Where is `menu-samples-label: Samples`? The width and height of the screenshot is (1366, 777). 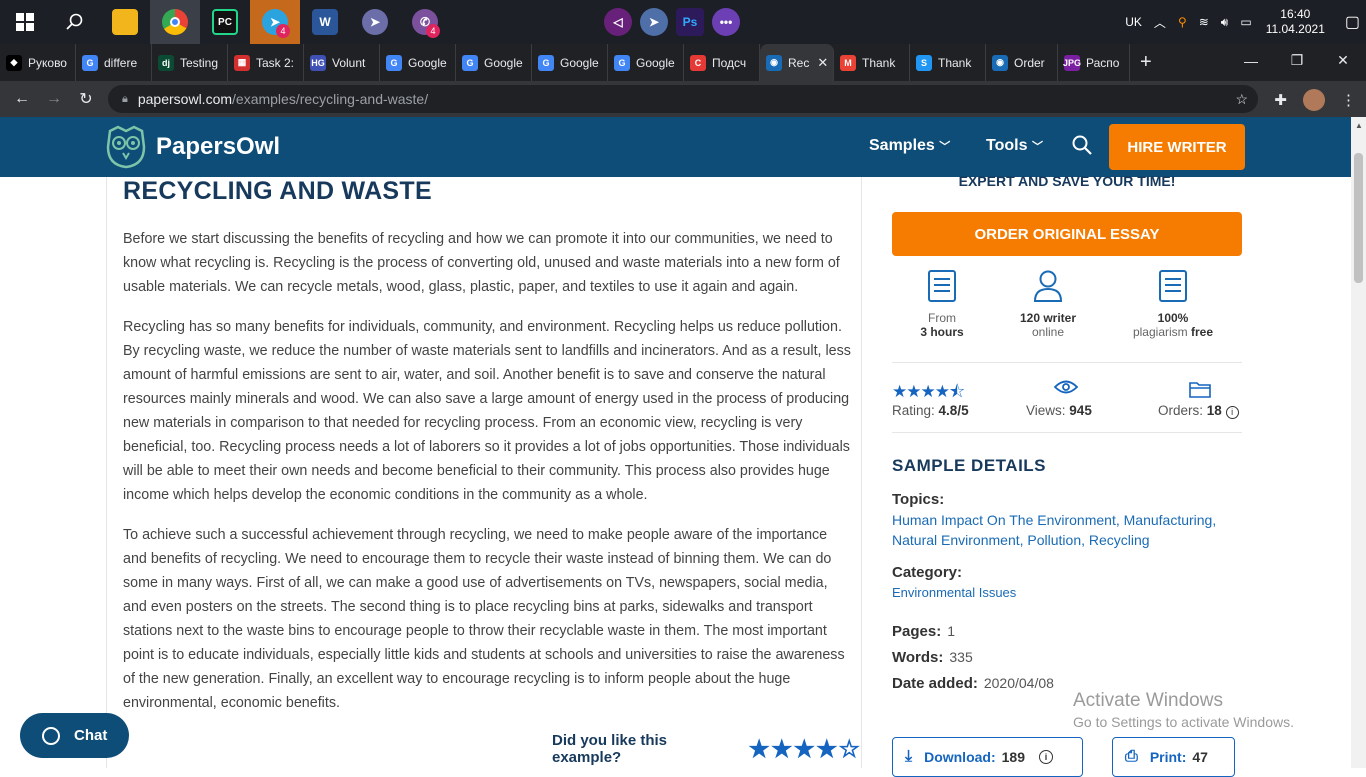 menu-samples-label: Samples is located at coordinates (902, 145).